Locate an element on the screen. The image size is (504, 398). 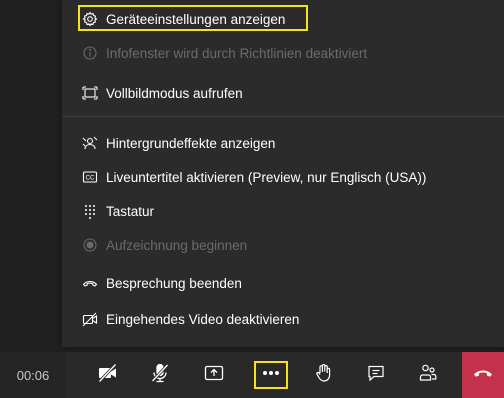
background-effects-icon is located at coordinates (90, 143).